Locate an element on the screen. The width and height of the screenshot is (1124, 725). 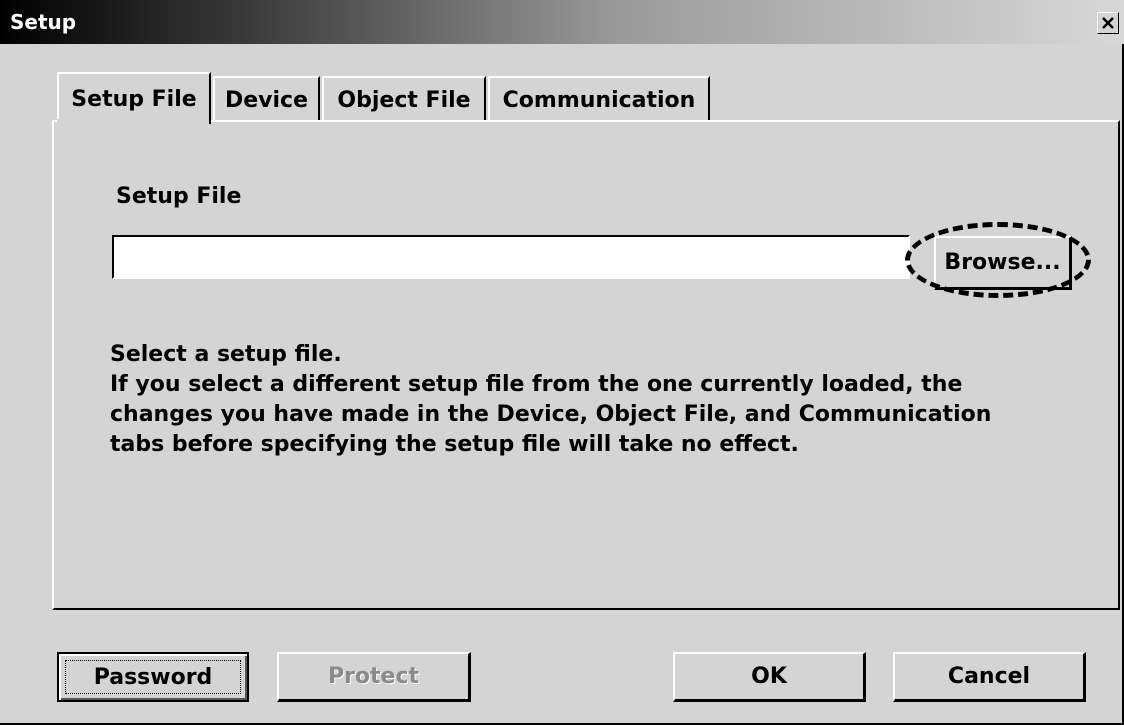
cancel-button: Cancel is located at coordinates (989, 677).